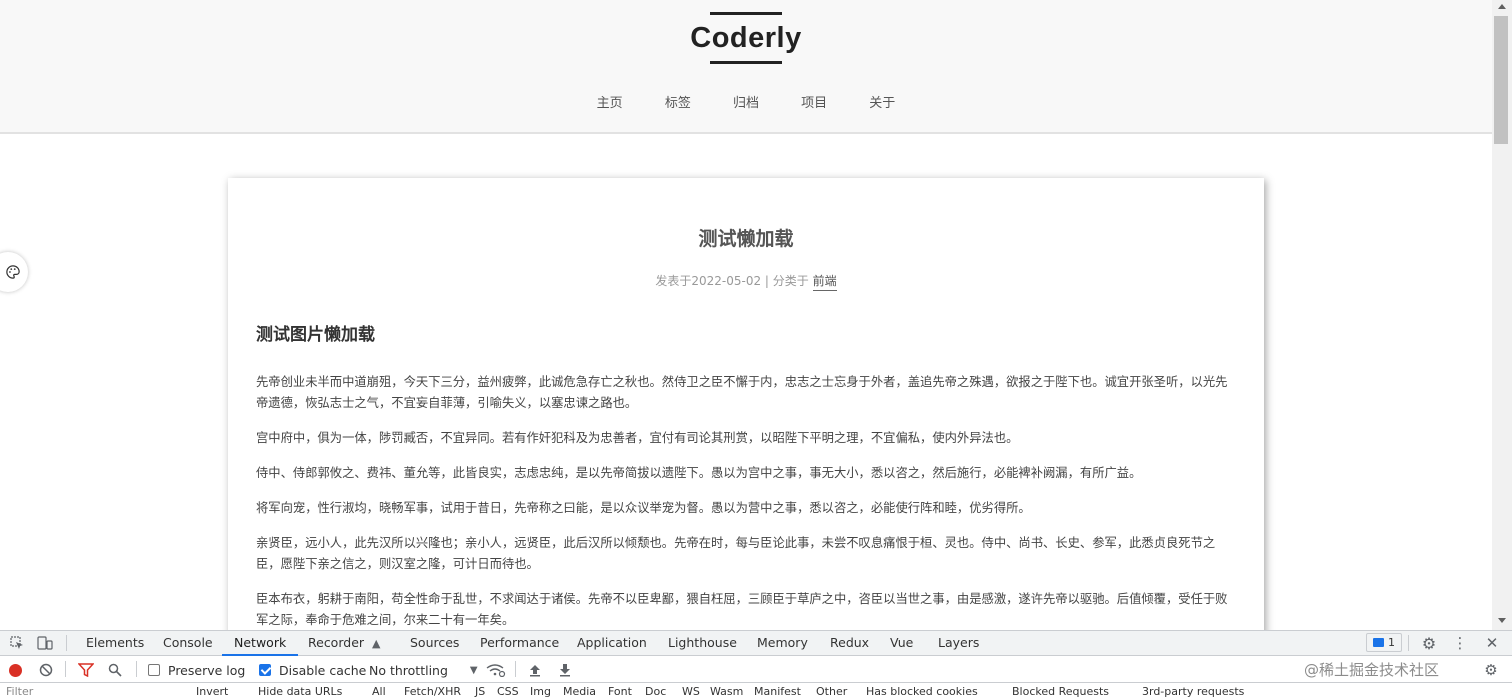 This screenshot has width=1512, height=697. Describe the element at coordinates (1460, 643) in the screenshot. I see `more-options-icon: ⋮` at that location.